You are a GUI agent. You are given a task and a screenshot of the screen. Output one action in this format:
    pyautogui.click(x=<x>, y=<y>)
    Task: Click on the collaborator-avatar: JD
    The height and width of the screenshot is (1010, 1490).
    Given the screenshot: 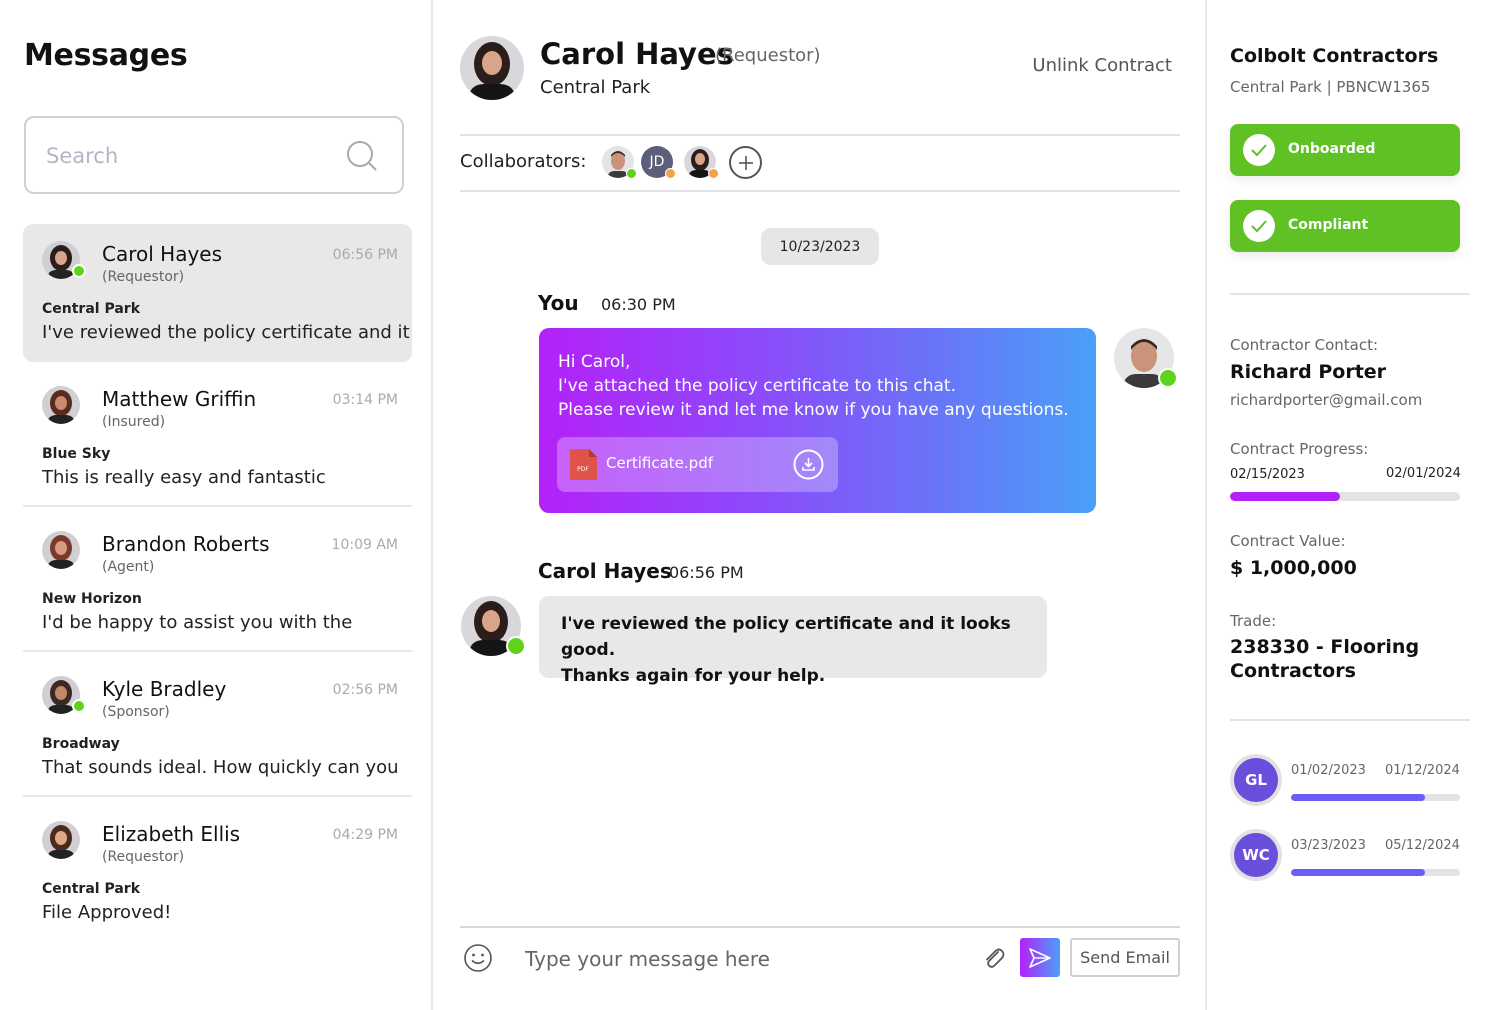 What is the action you would take?
    pyautogui.click(x=658, y=162)
    